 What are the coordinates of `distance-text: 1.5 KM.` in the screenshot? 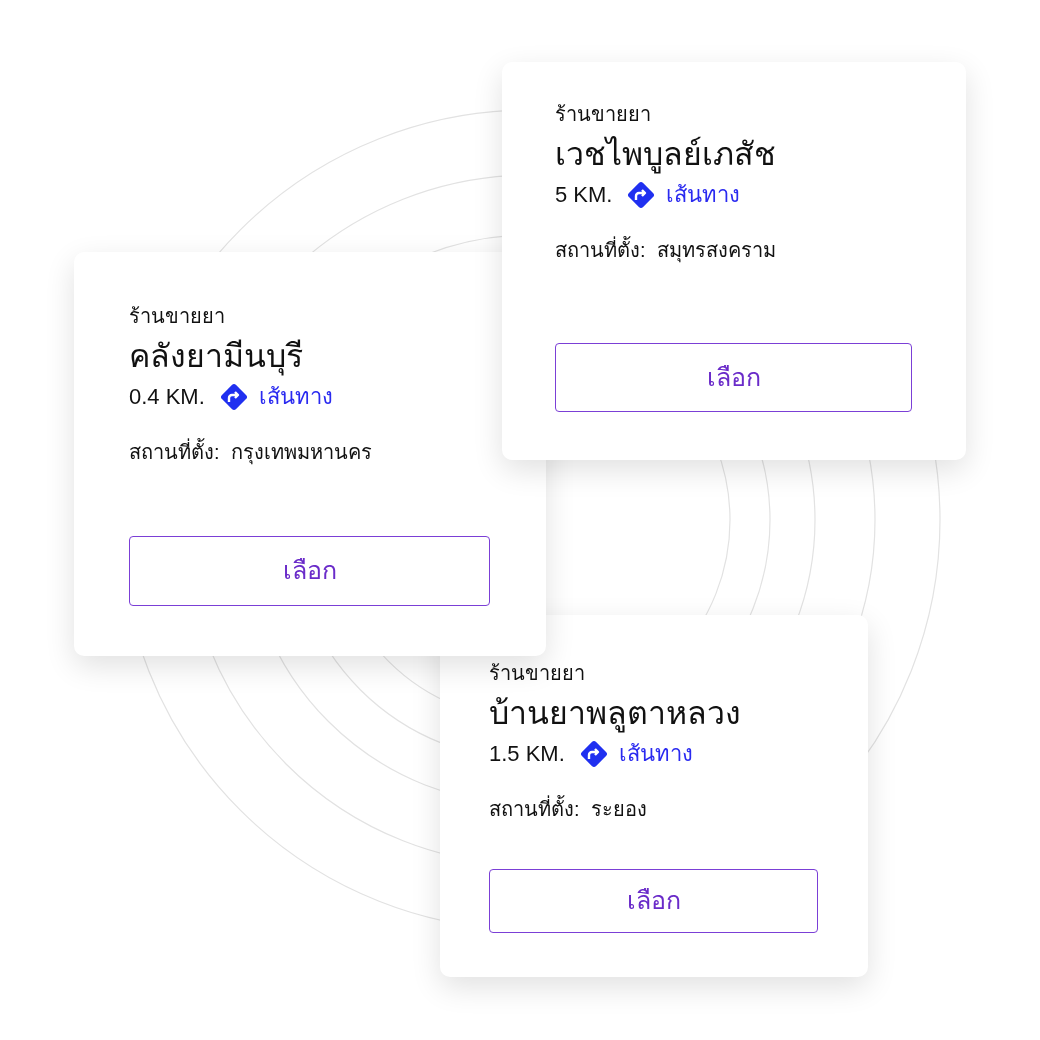 It's located at (527, 754).